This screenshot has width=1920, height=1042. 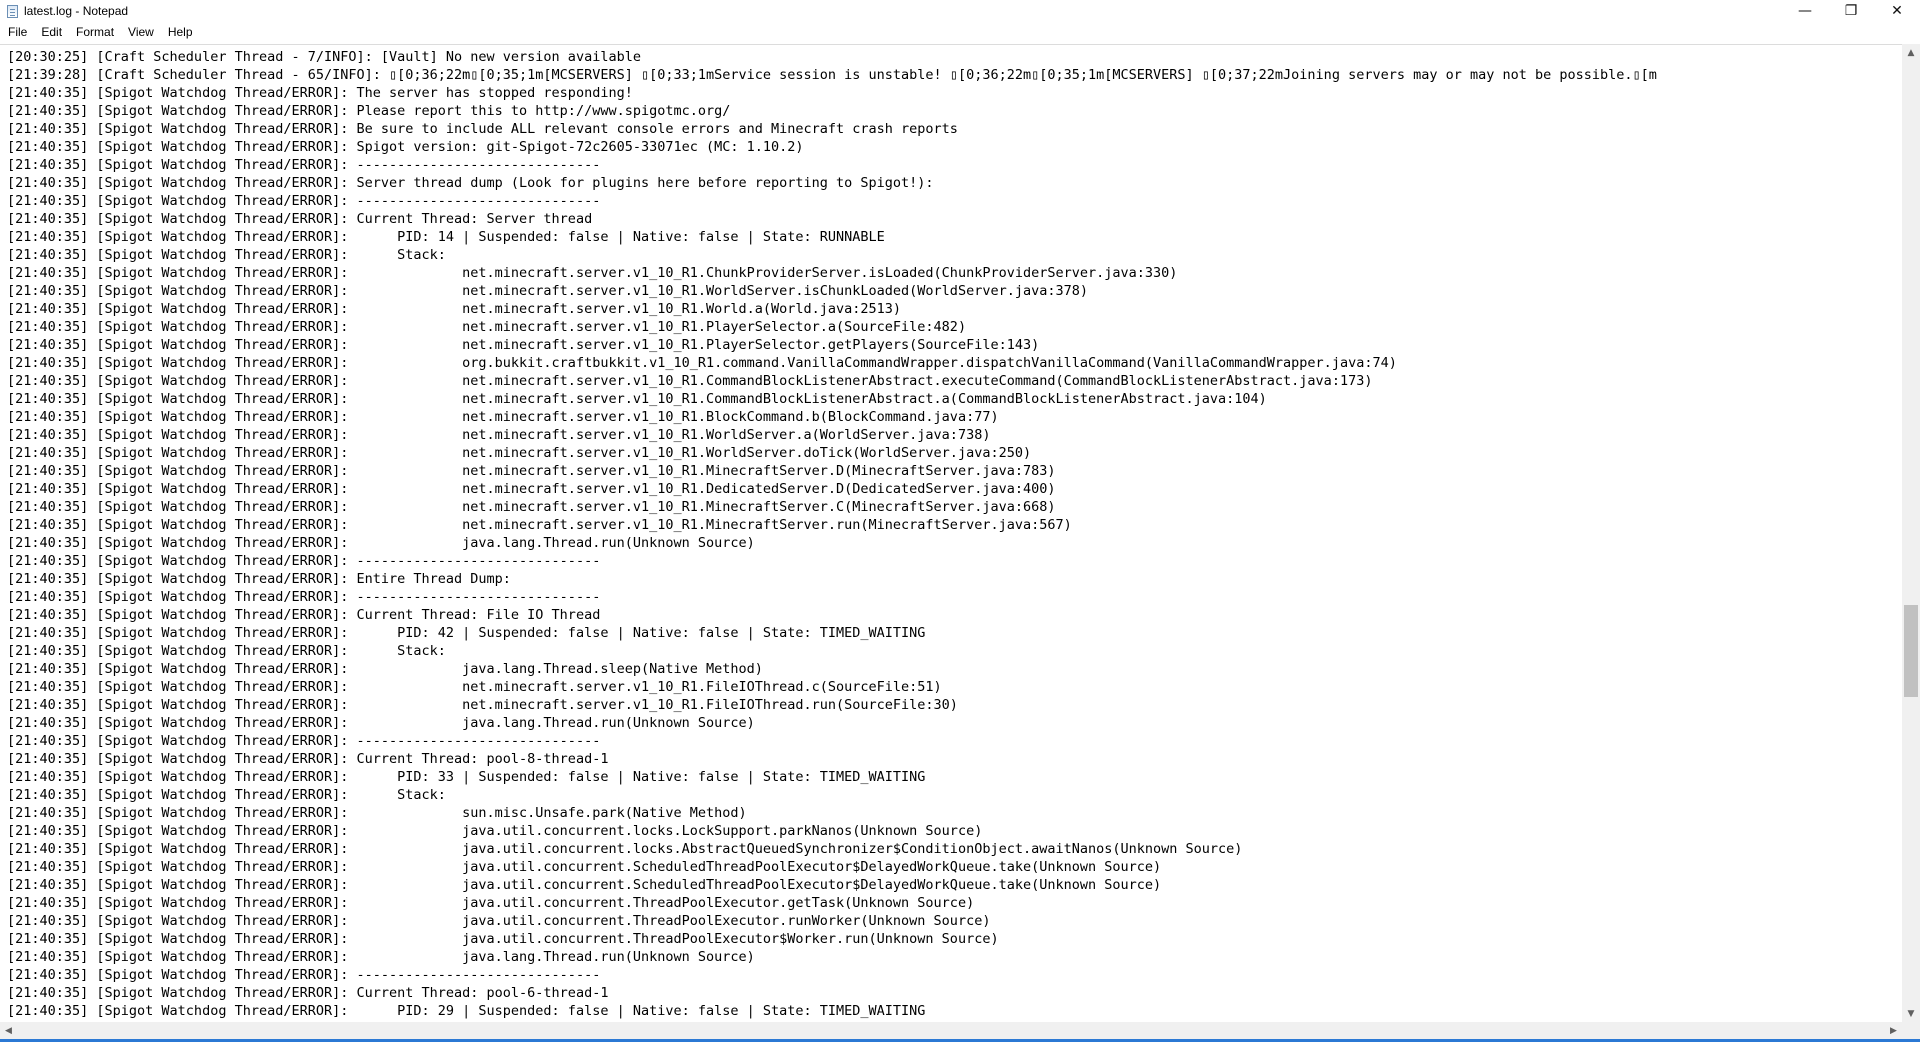 What do you see at coordinates (1911, 1013) in the screenshot?
I see `scroll-down-icon: ▼` at bounding box center [1911, 1013].